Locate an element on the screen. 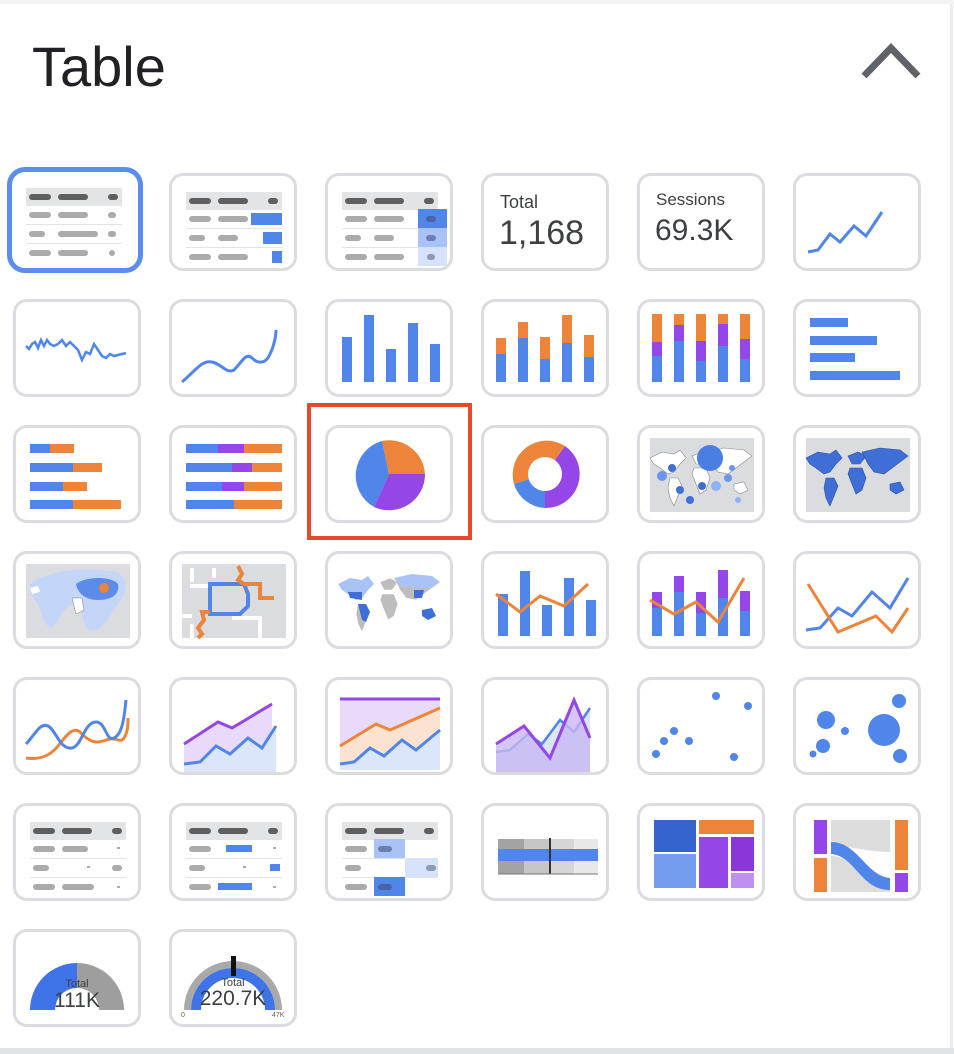 This screenshot has width=954, height=1054. 100-stacked-area-chart-icon is located at coordinates (390, 733).